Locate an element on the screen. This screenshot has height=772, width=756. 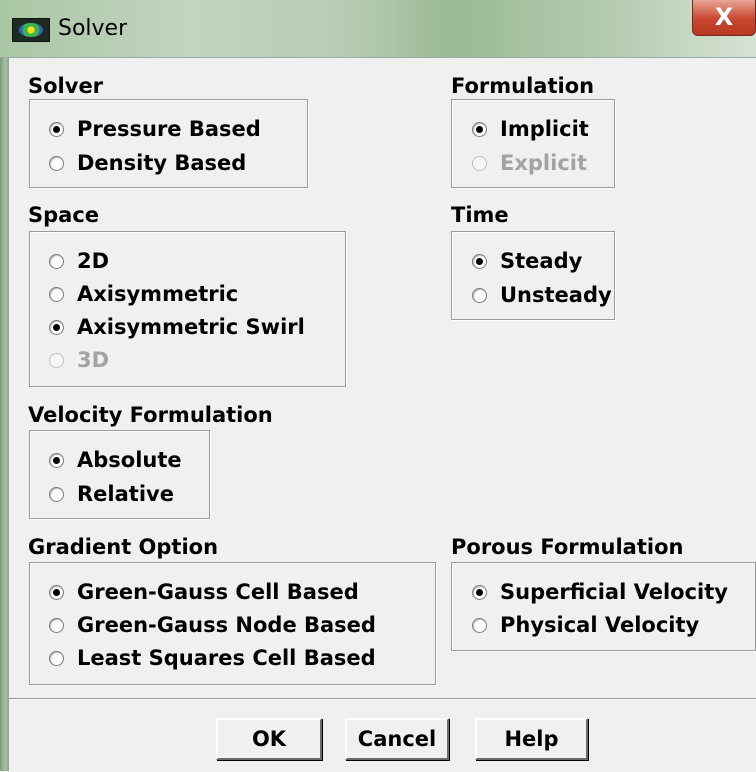
title-bar: Solver X is located at coordinates (378, 28).